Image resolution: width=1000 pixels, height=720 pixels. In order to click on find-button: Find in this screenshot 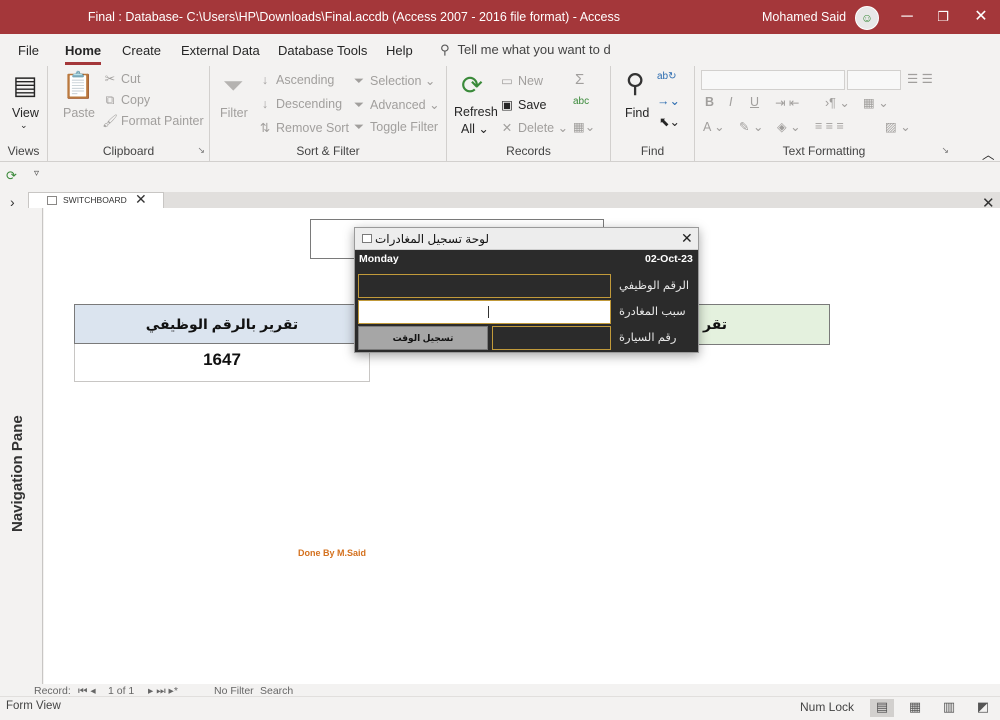, I will do `click(637, 113)`.